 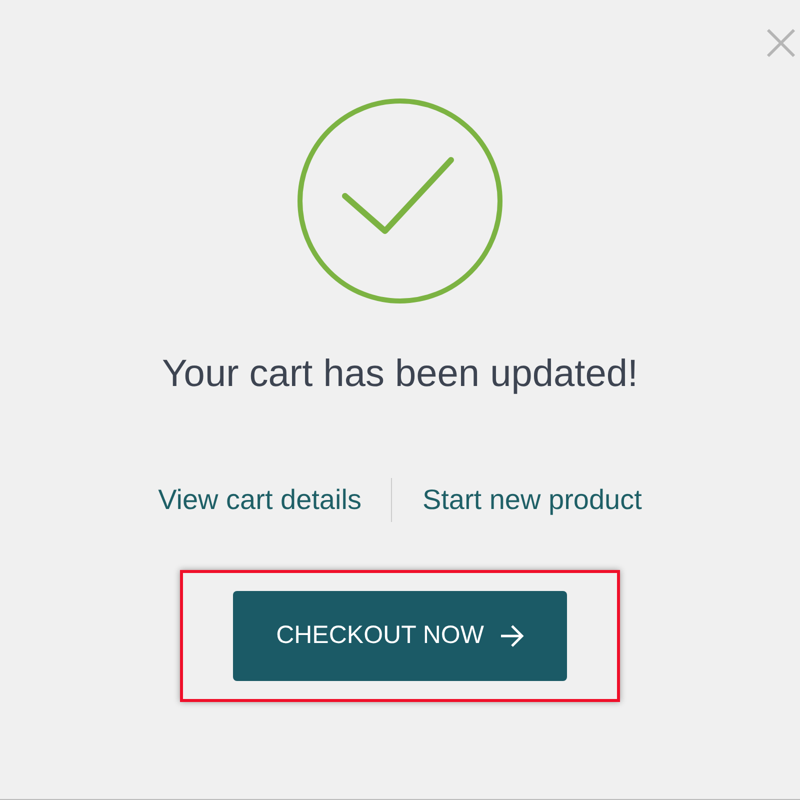 What do you see at coordinates (512, 636) in the screenshot?
I see `arrow-right-icon` at bounding box center [512, 636].